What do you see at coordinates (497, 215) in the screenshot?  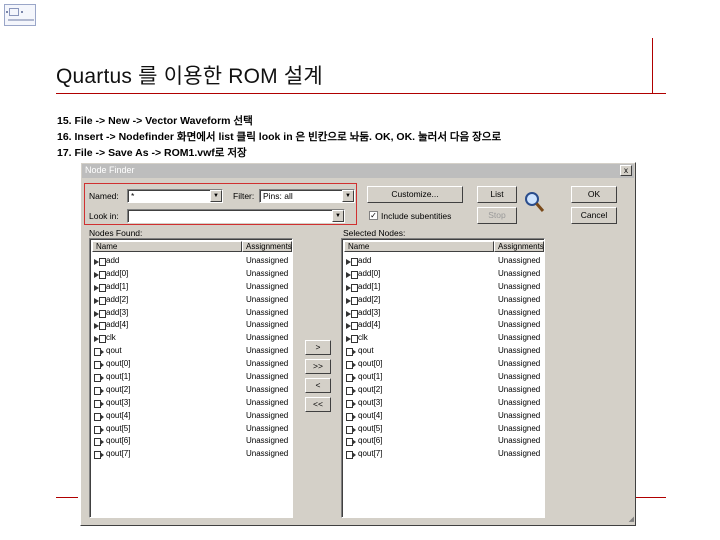 I see `stop-button: Stop` at bounding box center [497, 215].